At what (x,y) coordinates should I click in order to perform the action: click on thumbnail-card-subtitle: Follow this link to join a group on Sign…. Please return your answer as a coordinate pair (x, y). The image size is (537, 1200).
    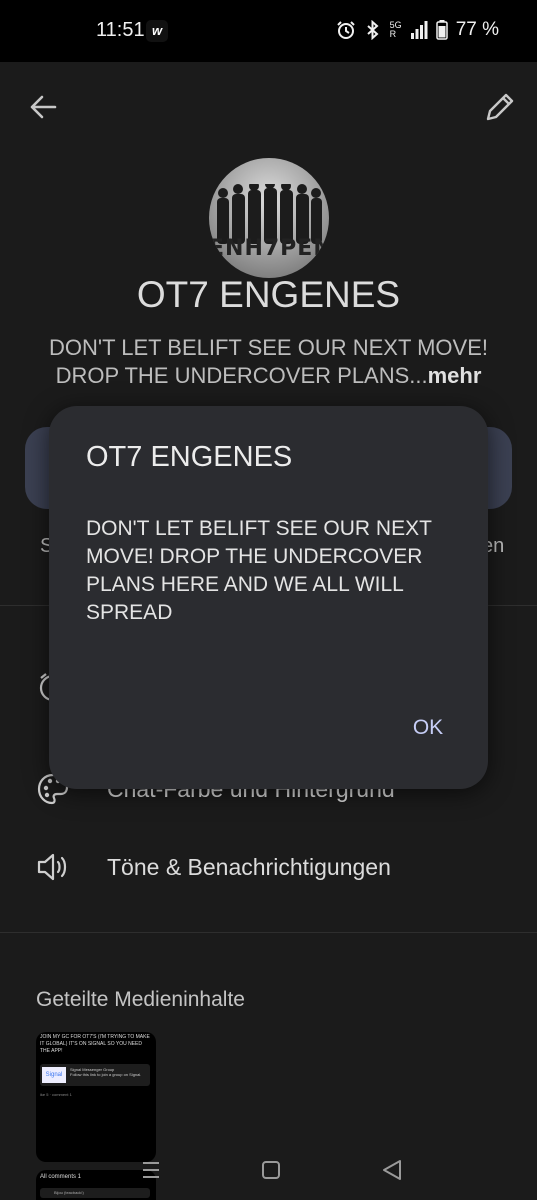
    Looking at the image, I should click on (106, 1074).